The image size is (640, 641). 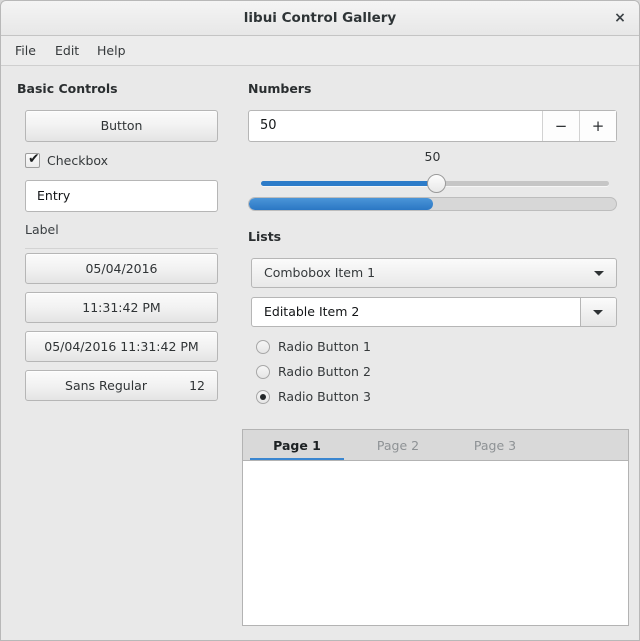 What do you see at coordinates (42, 229) in the screenshot?
I see `static-label: Label` at bounding box center [42, 229].